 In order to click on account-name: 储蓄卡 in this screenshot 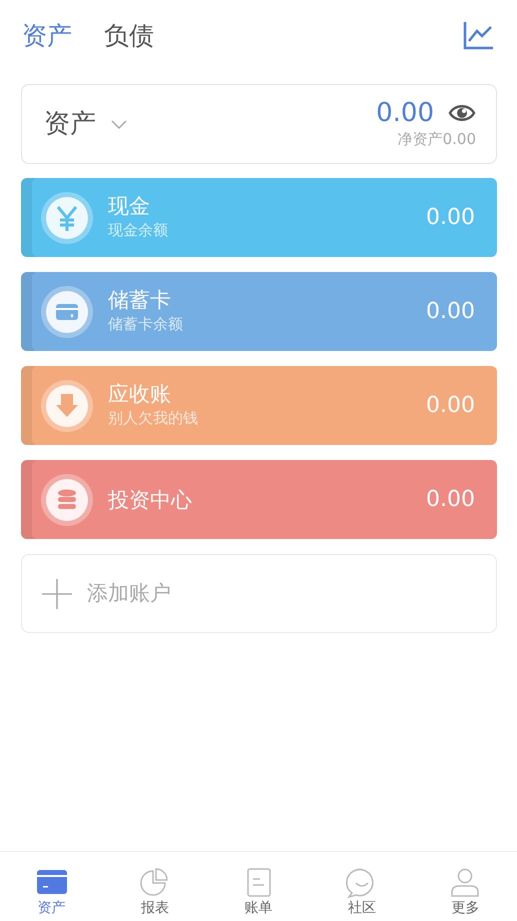, I will do `click(140, 300)`.